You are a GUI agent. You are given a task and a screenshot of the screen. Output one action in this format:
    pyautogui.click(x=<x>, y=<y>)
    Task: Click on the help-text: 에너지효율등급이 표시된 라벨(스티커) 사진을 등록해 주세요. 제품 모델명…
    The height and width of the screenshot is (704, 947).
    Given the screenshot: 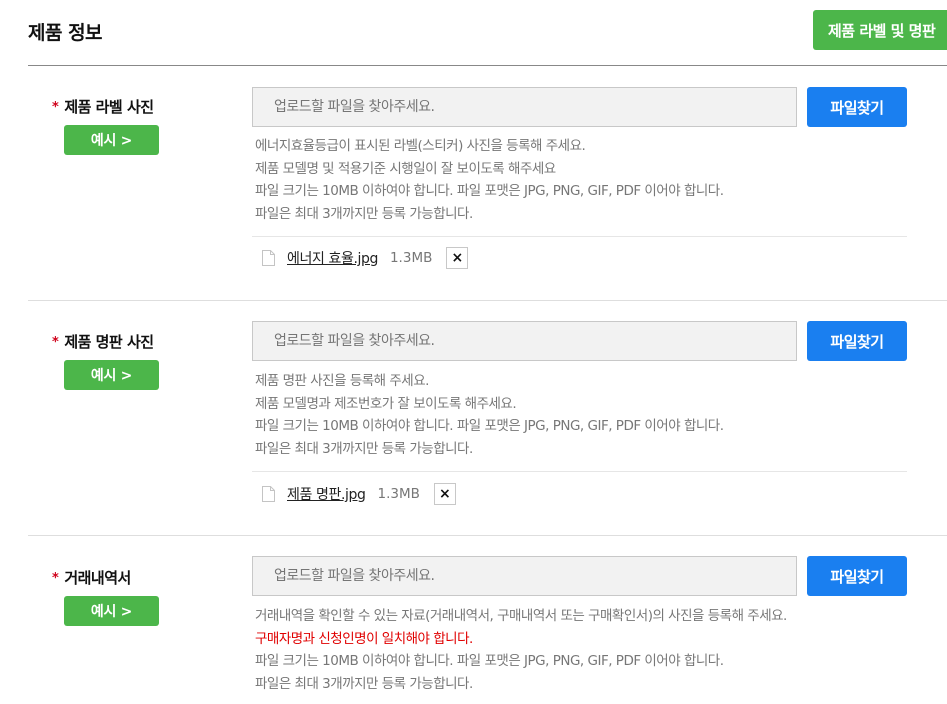 What is the action you would take?
    pyautogui.click(x=489, y=180)
    